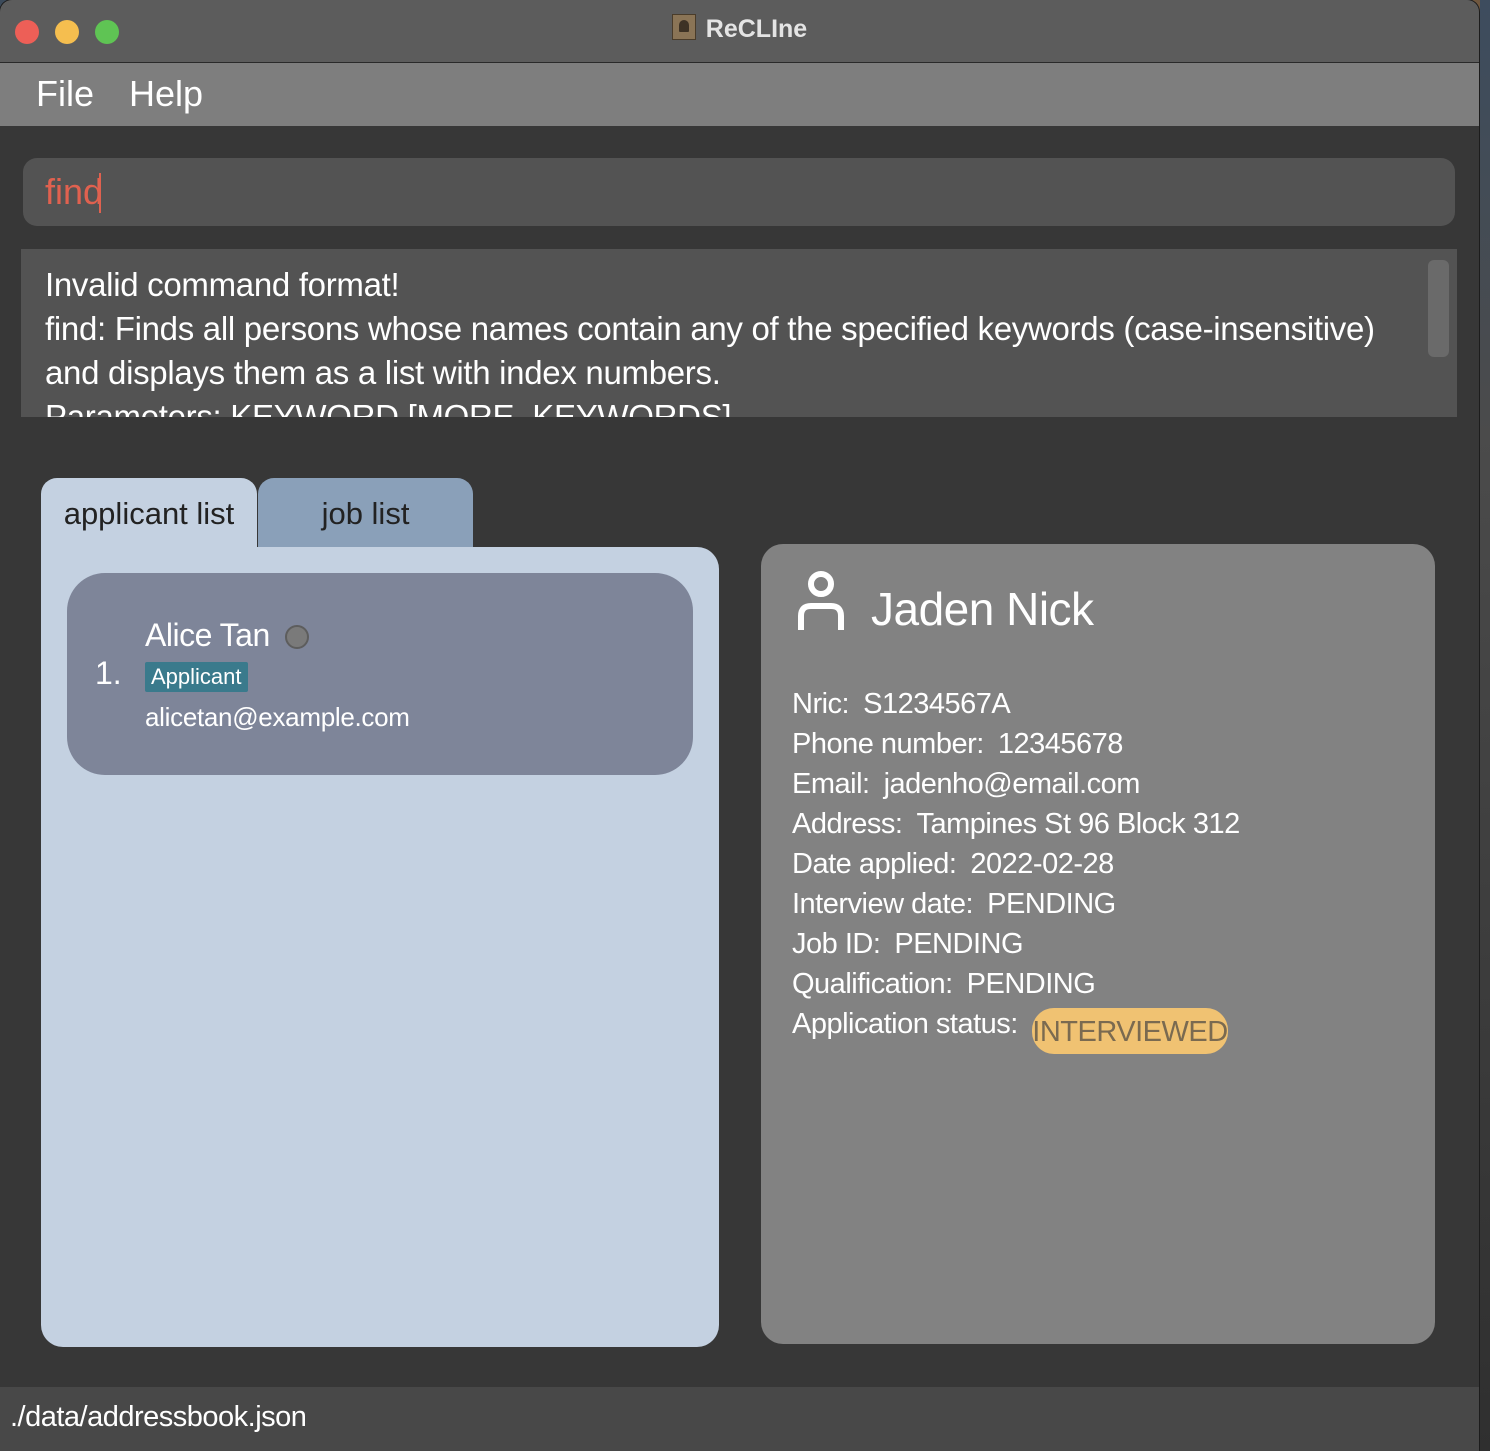 Image resolution: width=1490 pixels, height=1451 pixels. I want to click on text-caret, so click(100, 193).